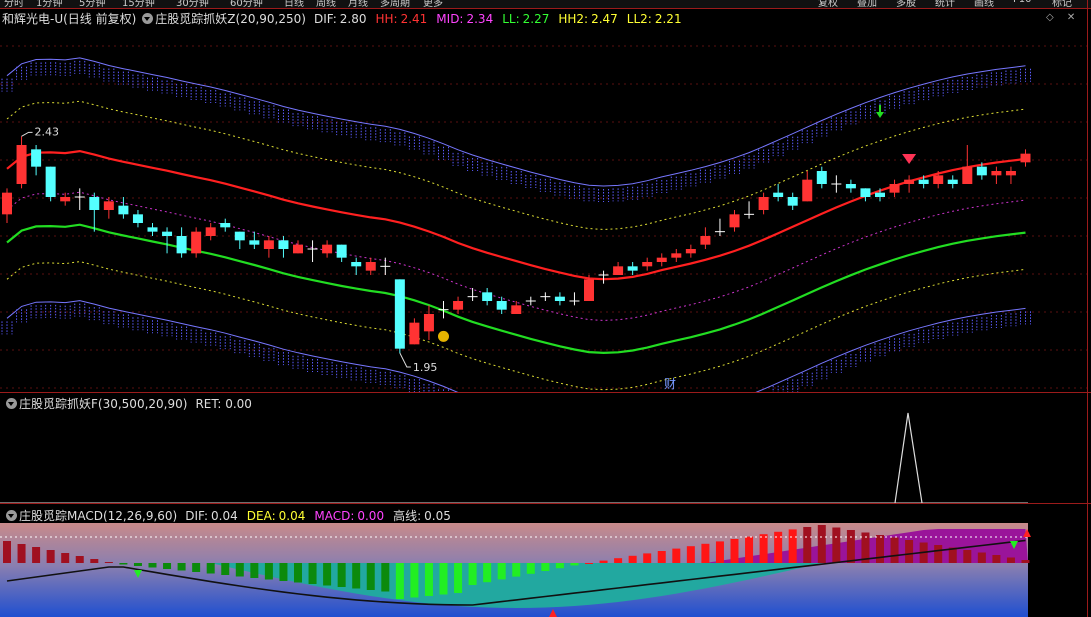  What do you see at coordinates (908, 457) in the screenshot?
I see `ret-spike` at bounding box center [908, 457].